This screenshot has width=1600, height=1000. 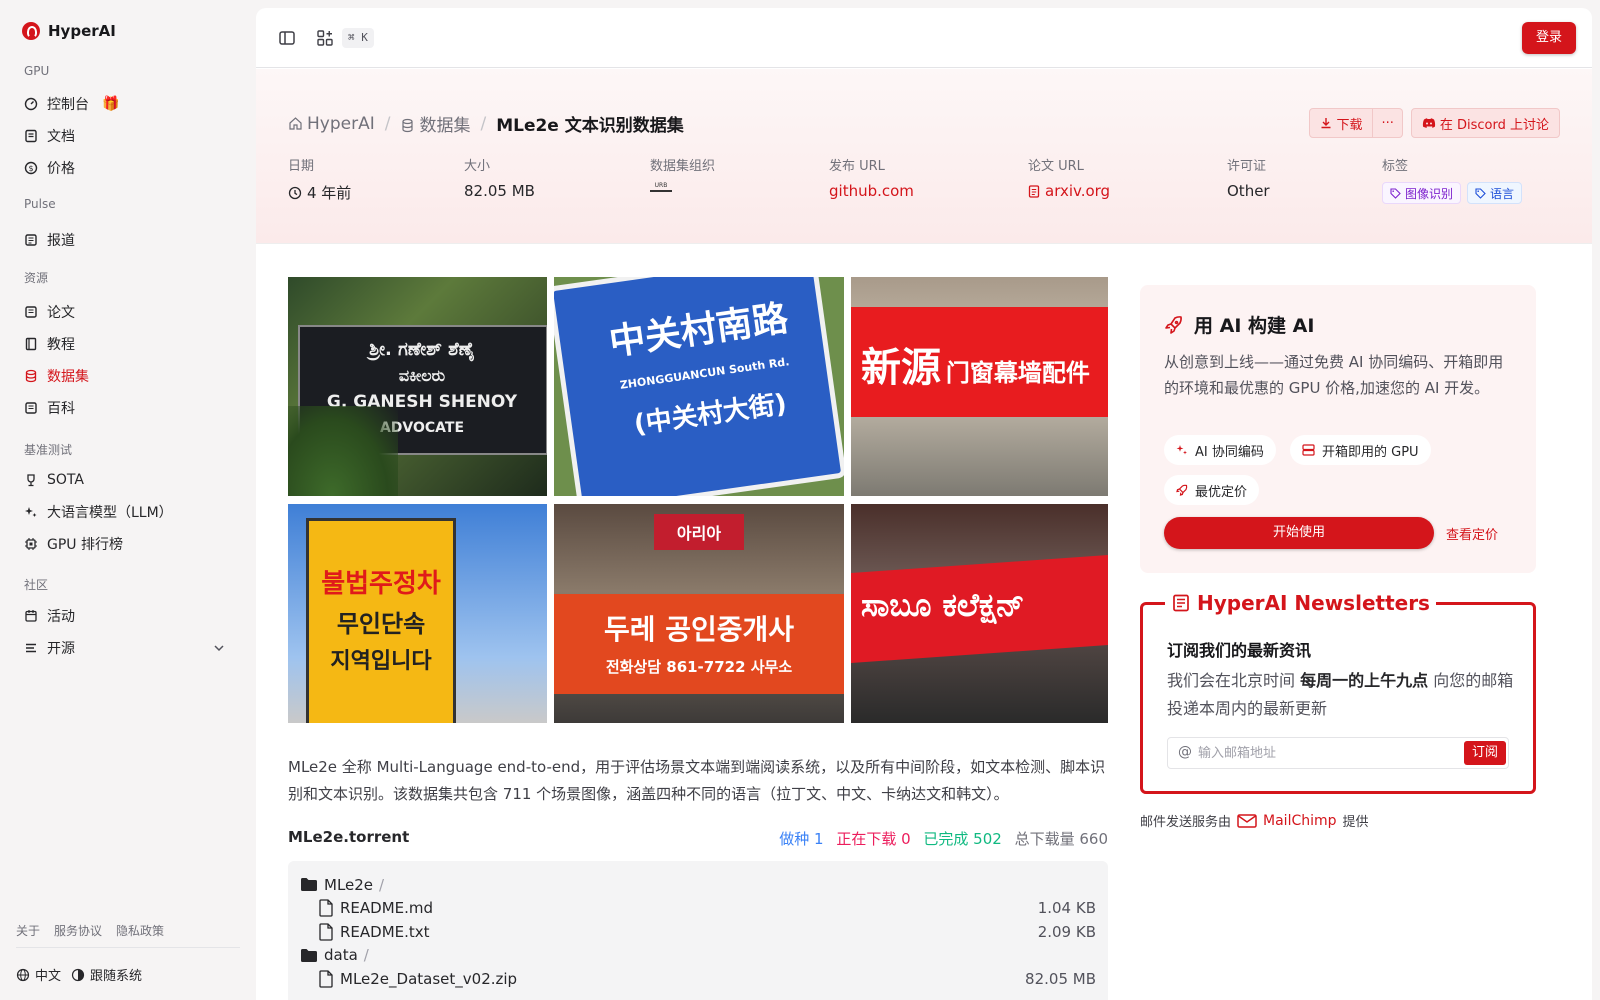 What do you see at coordinates (1472, 533) in the screenshot?
I see `view-pricing-link: 查看定价` at bounding box center [1472, 533].